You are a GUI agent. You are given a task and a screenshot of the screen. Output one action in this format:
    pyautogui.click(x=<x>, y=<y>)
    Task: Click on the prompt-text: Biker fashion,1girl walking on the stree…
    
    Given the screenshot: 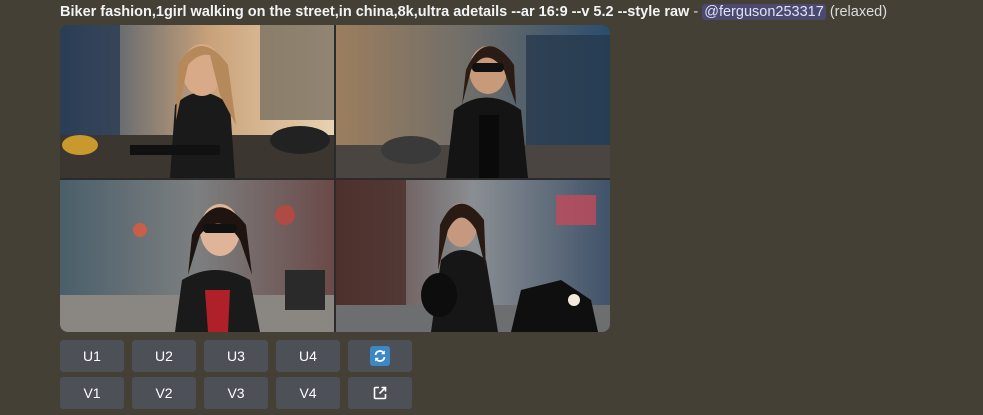 What is the action you would take?
    pyautogui.click(x=375, y=12)
    